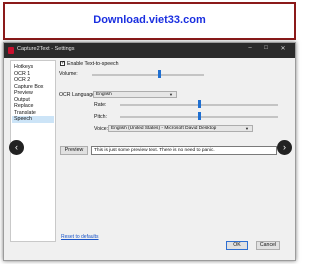  Describe the element at coordinates (46, 49) in the screenshot. I see `window-title: Capture2Text - Settings` at that location.